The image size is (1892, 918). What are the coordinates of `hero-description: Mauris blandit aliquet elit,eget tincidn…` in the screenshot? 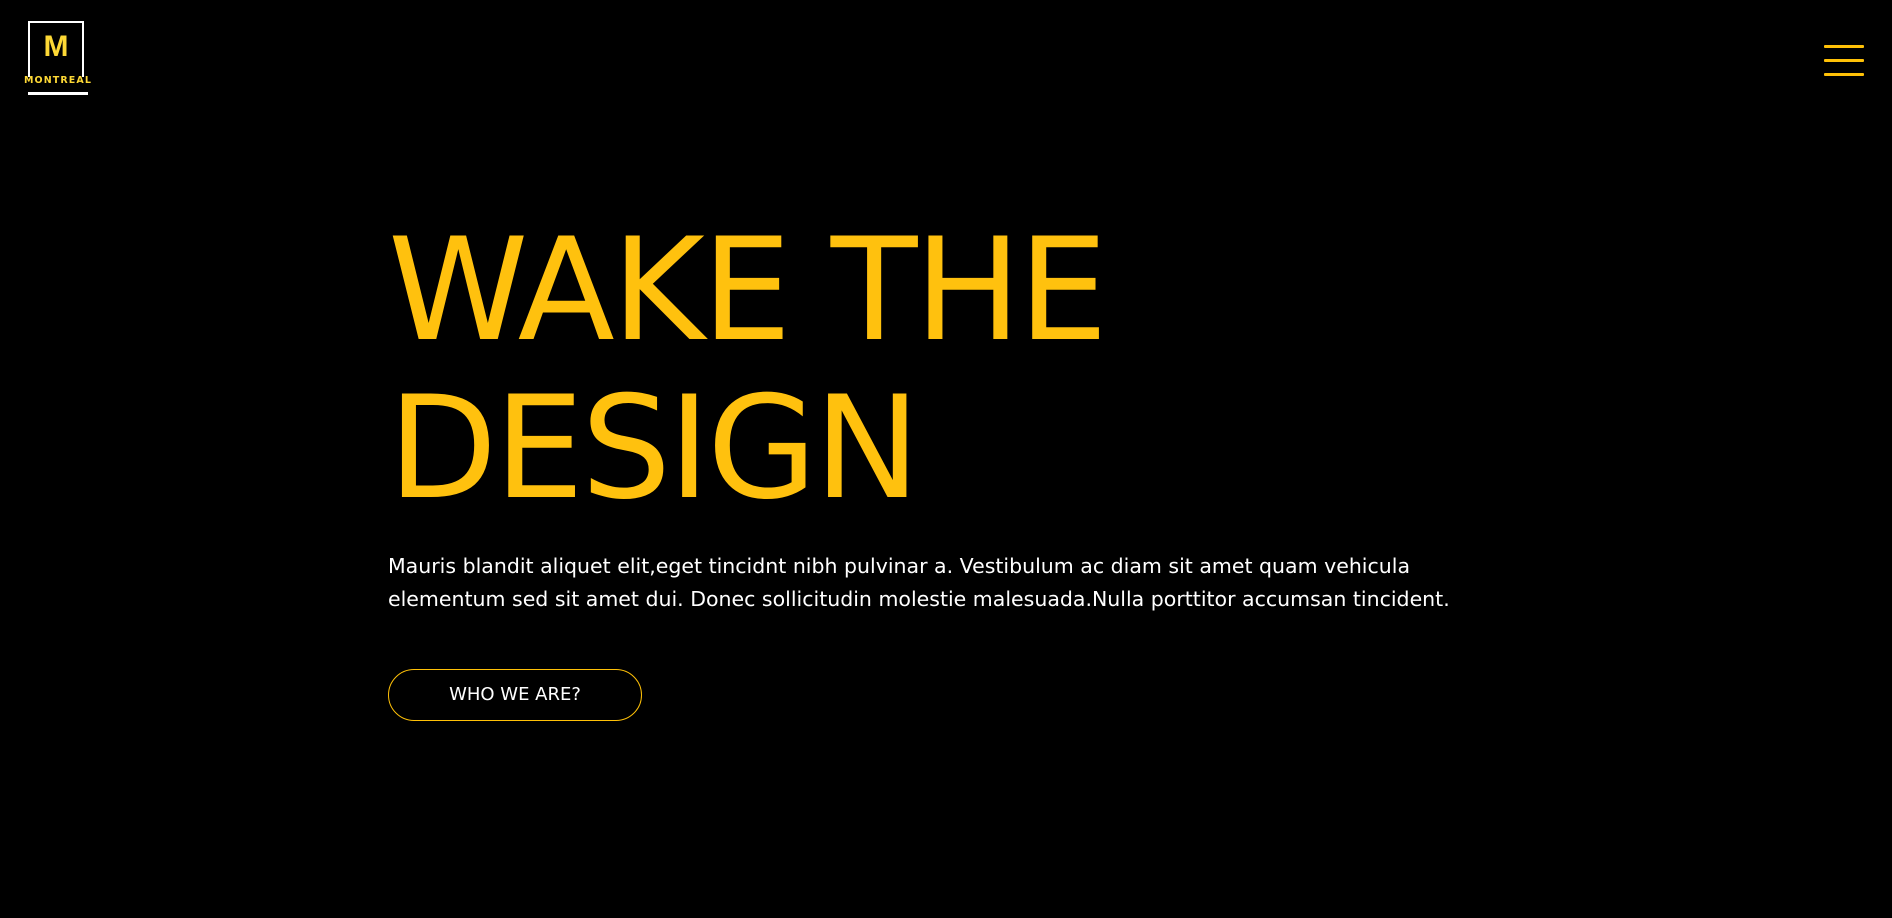 It's located at (919, 582).